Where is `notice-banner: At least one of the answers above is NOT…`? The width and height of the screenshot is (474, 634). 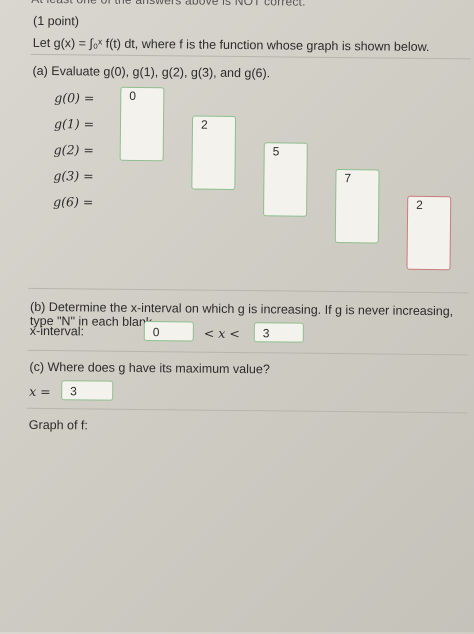 notice-banner: At least one of the answers above is NOT… is located at coordinates (168, 4).